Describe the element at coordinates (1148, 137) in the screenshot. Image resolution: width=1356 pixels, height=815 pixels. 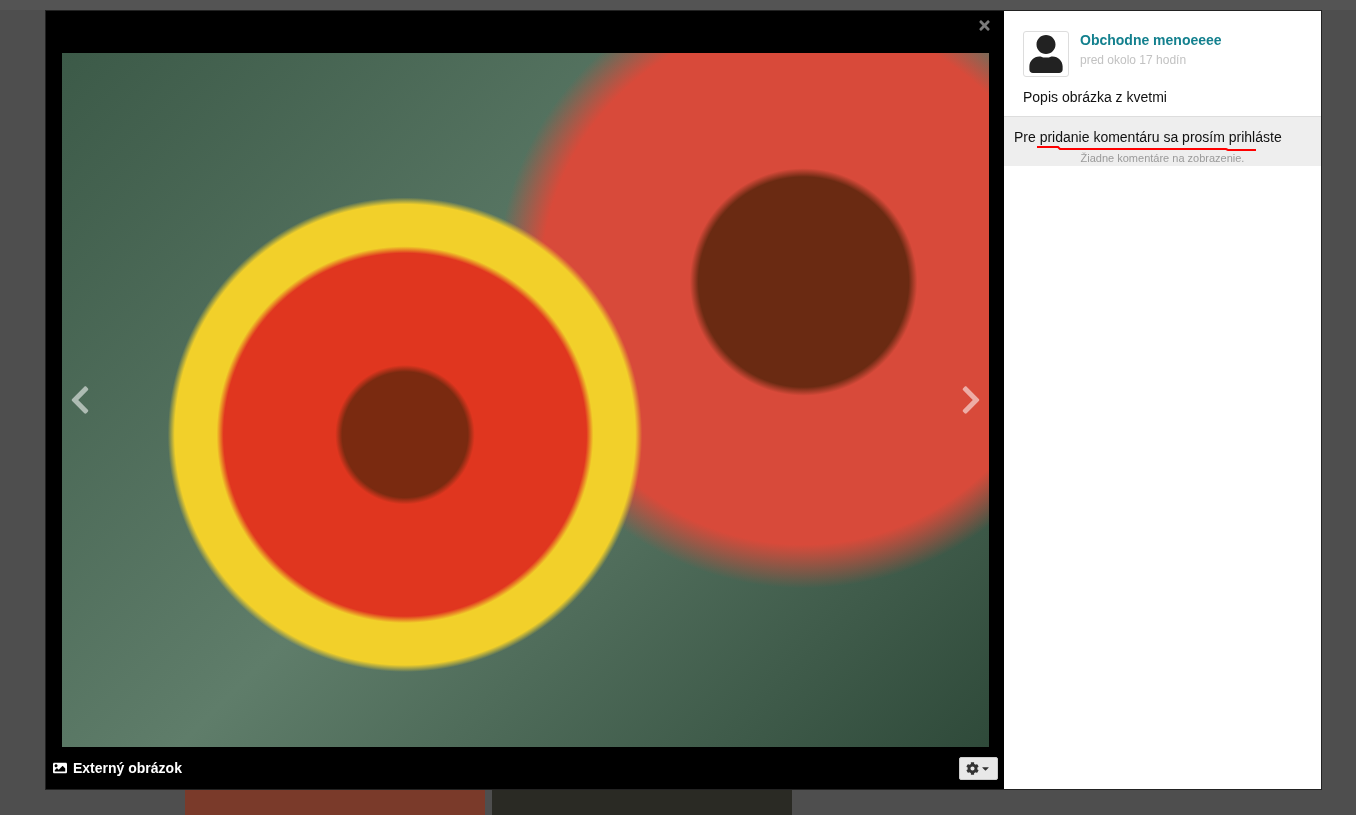
I see `login-prompt: Pre pridanie komentáru sa prosím prihláste` at that location.